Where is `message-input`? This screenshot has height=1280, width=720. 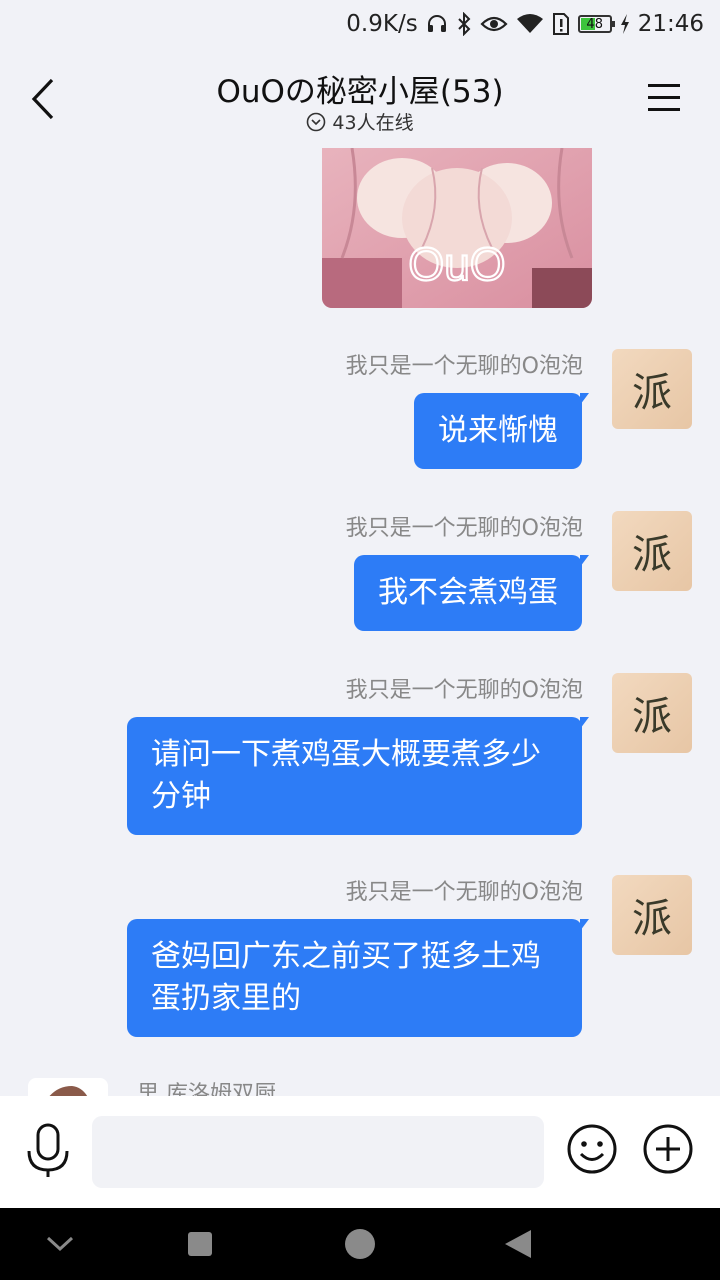 message-input is located at coordinates (318, 1152).